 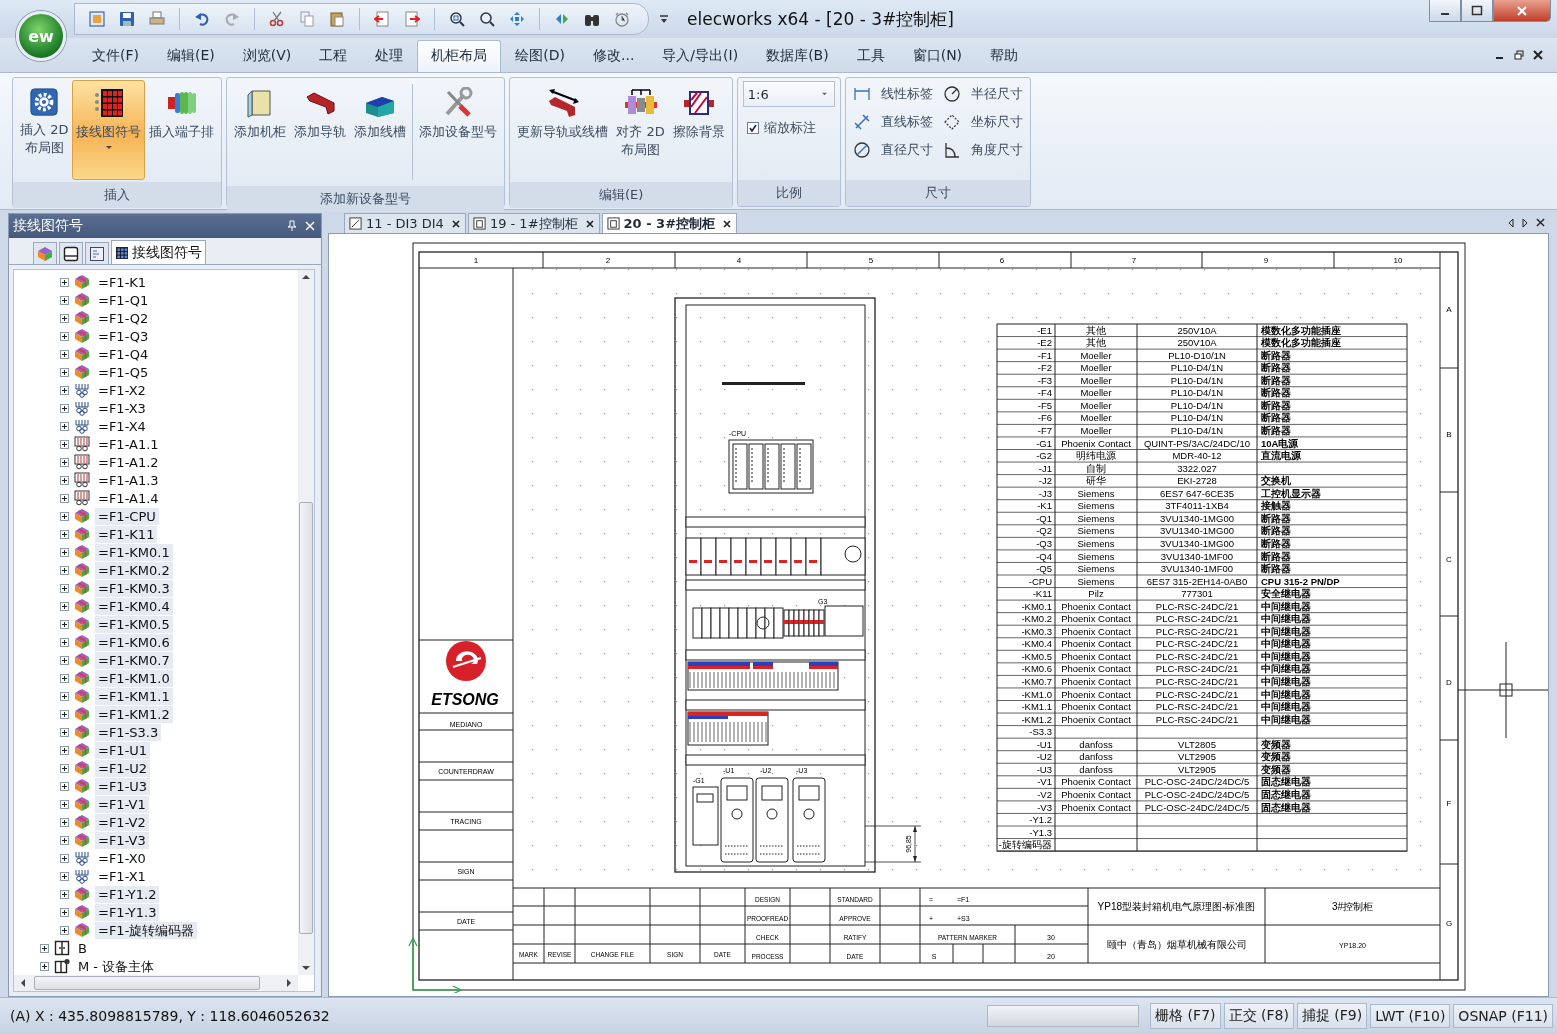 I want to click on document-tab: 20 - 3#控制柜, so click(x=669, y=223).